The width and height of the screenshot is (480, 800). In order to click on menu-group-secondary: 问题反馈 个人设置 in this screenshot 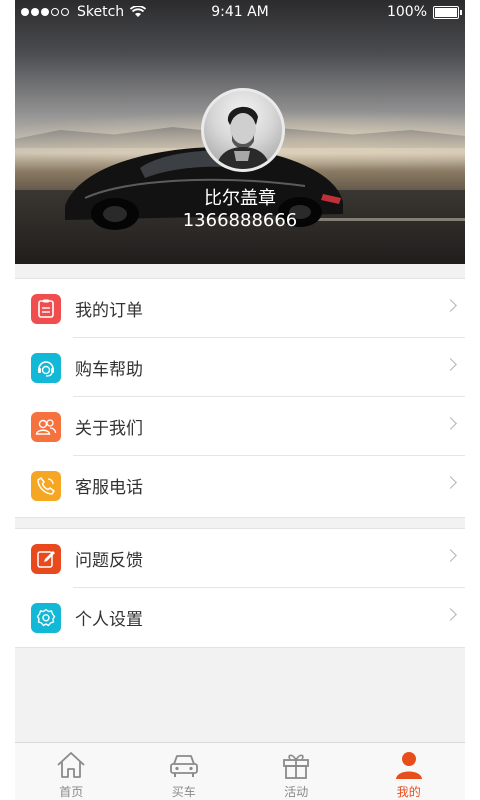, I will do `click(240, 588)`.